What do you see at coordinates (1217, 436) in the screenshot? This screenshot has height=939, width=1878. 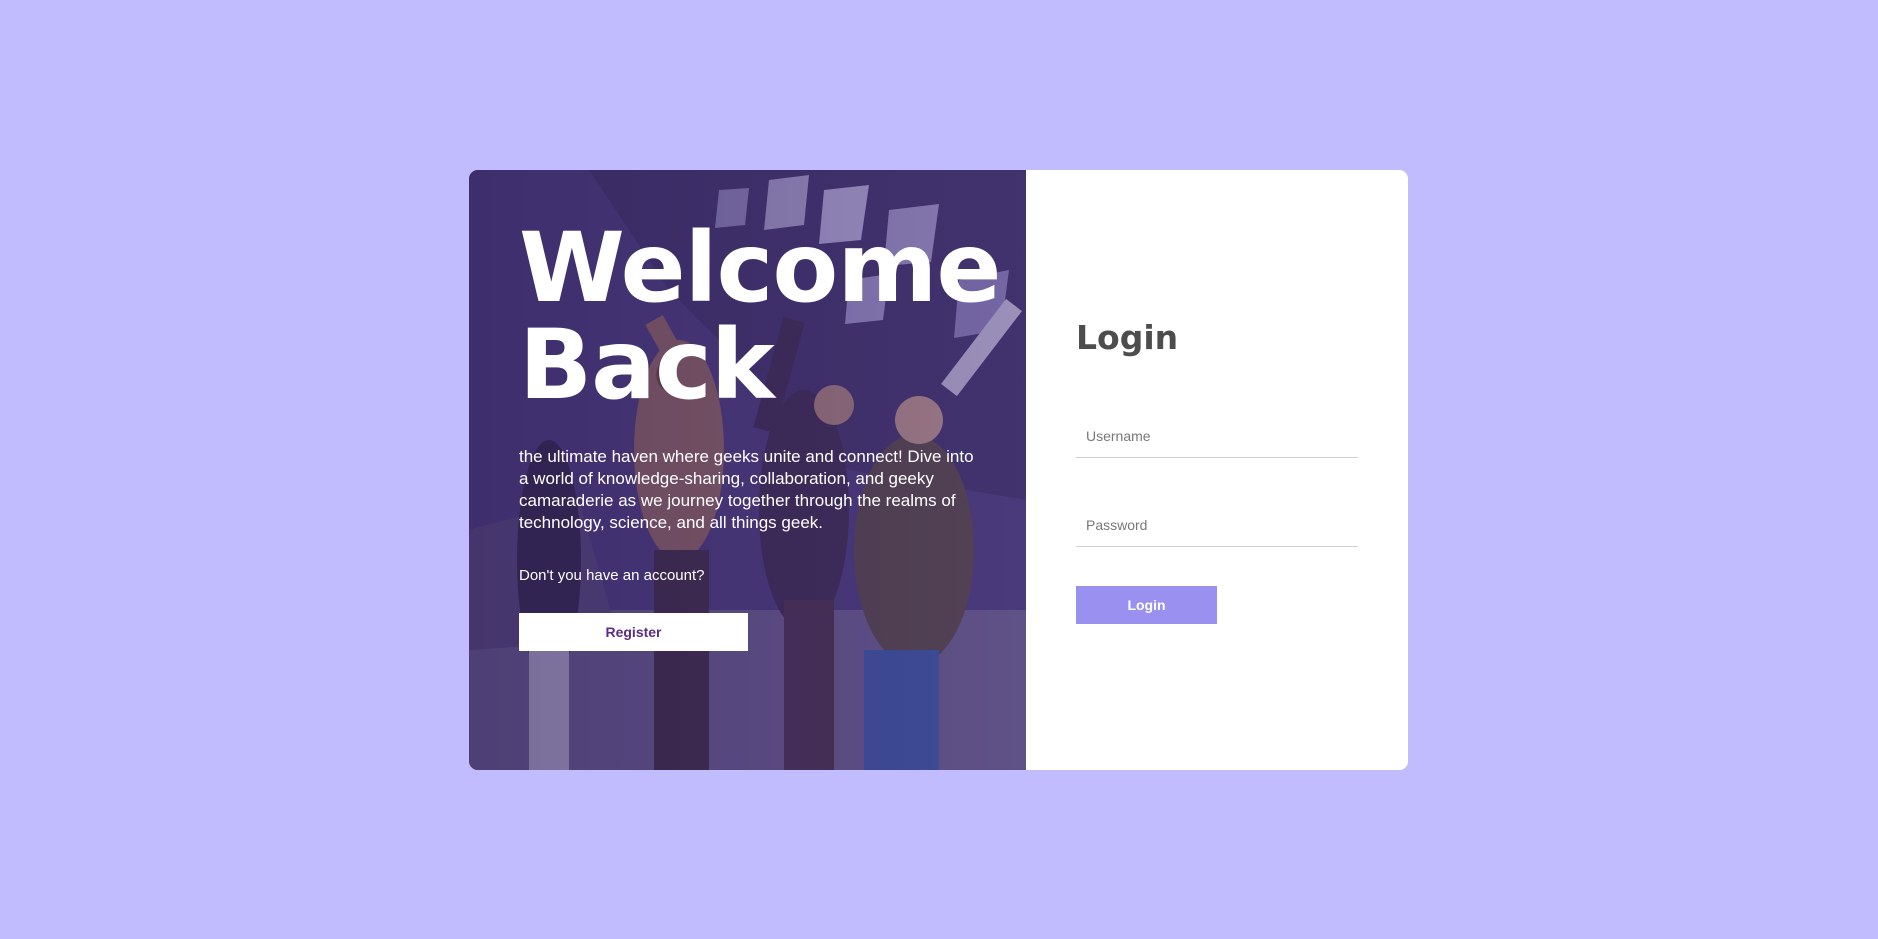 I see `username-input` at bounding box center [1217, 436].